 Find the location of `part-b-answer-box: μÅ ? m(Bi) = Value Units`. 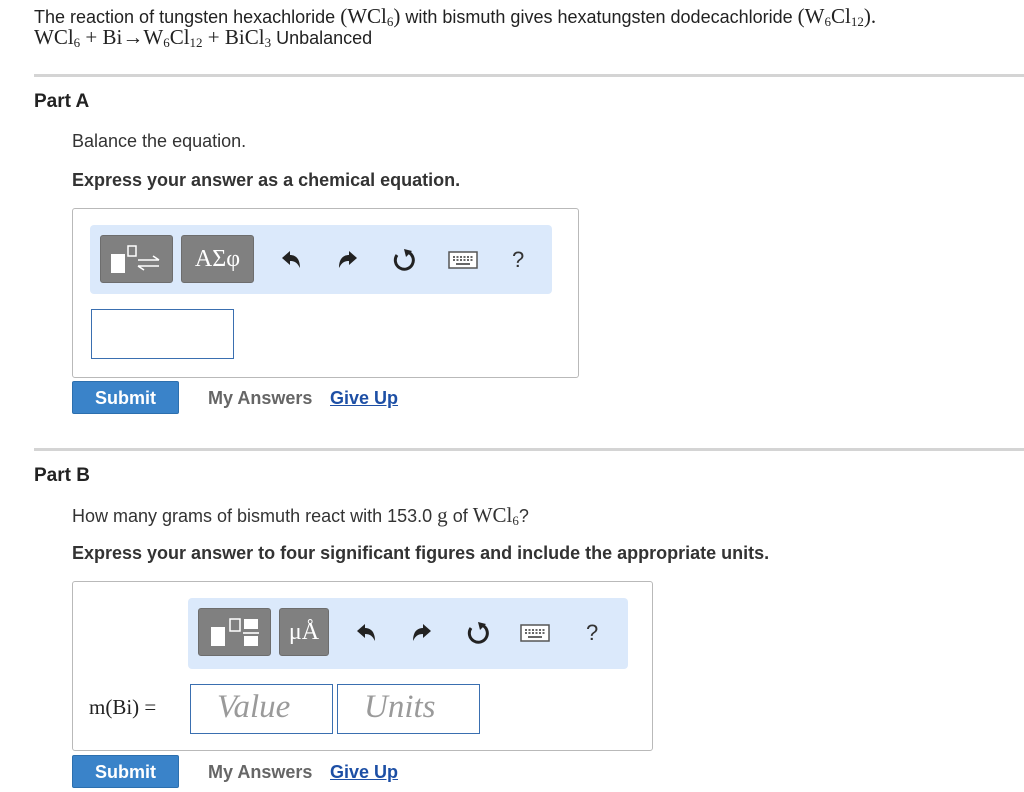

part-b-answer-box: μÅ ? m(Bi) = Value Units is located at coordinates (362, 666).